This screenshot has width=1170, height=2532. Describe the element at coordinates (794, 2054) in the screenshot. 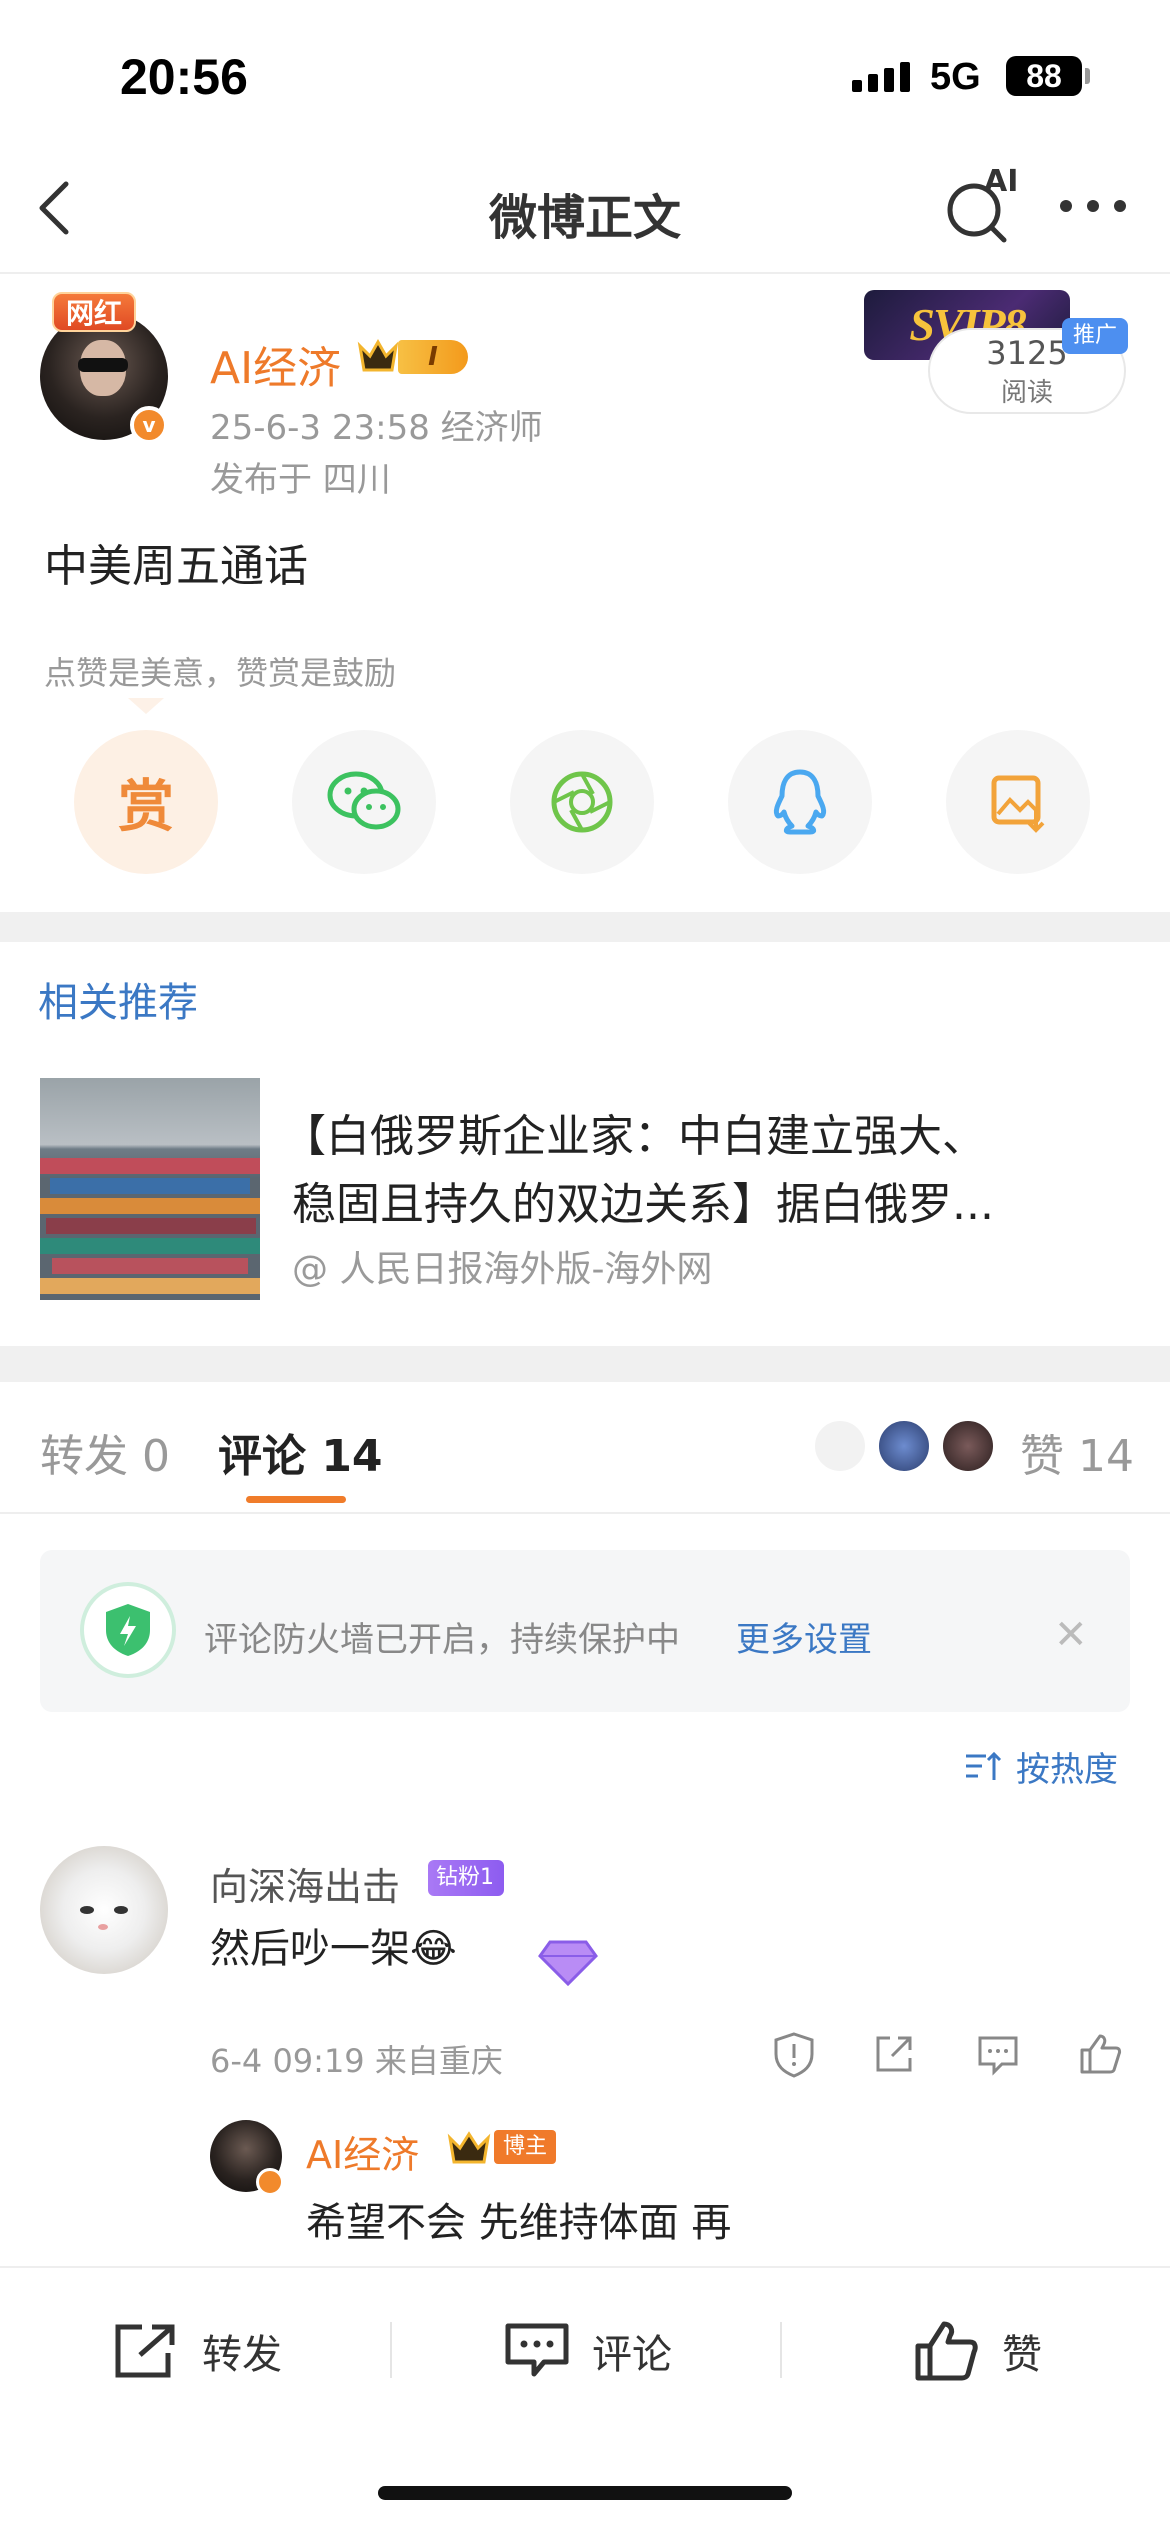

I see `report-icon` at that location.